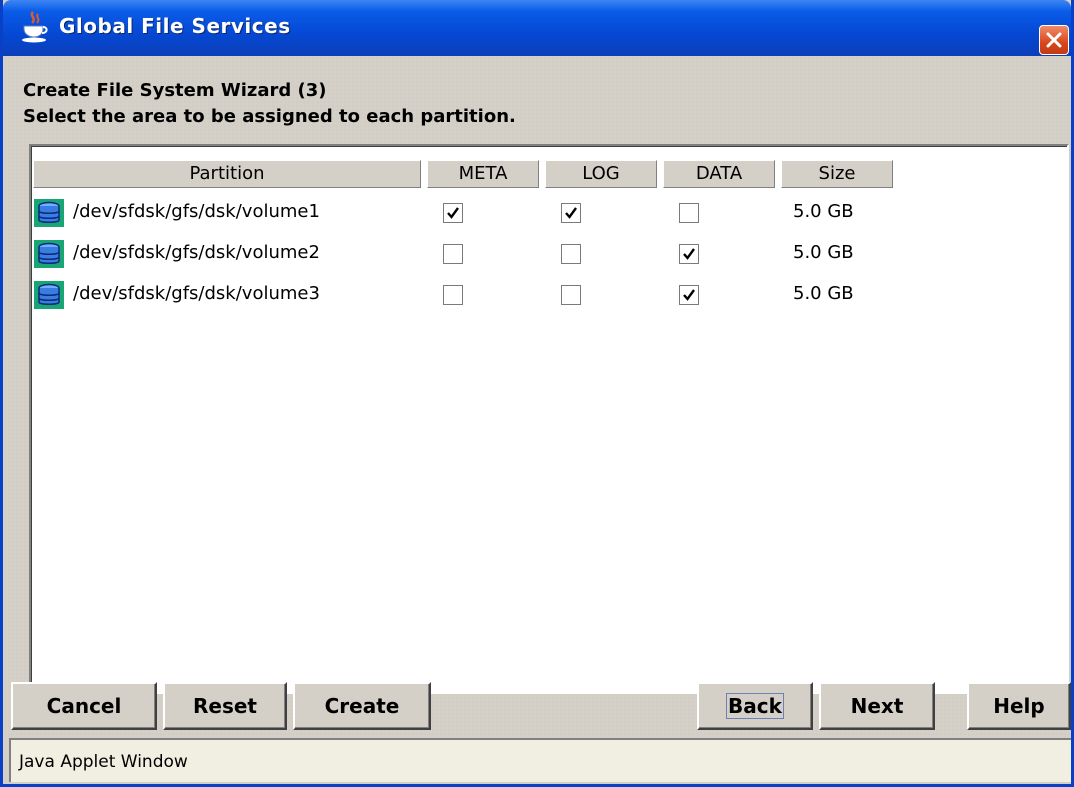 The height and width of the screenshot is (787, 1074). I want to click on partition-path: /dev/sfdsk/gfs/dsk/volume2, so click(196, 252).